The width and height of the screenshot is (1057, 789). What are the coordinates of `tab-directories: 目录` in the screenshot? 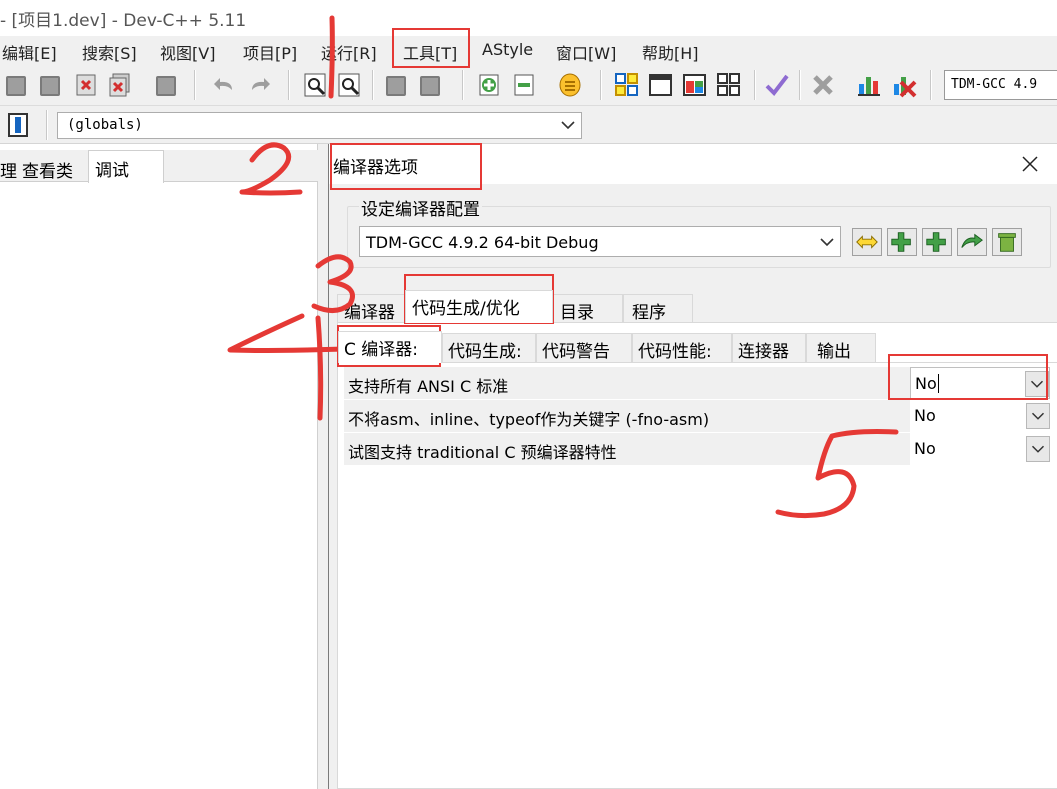 It's located at (588, 308).